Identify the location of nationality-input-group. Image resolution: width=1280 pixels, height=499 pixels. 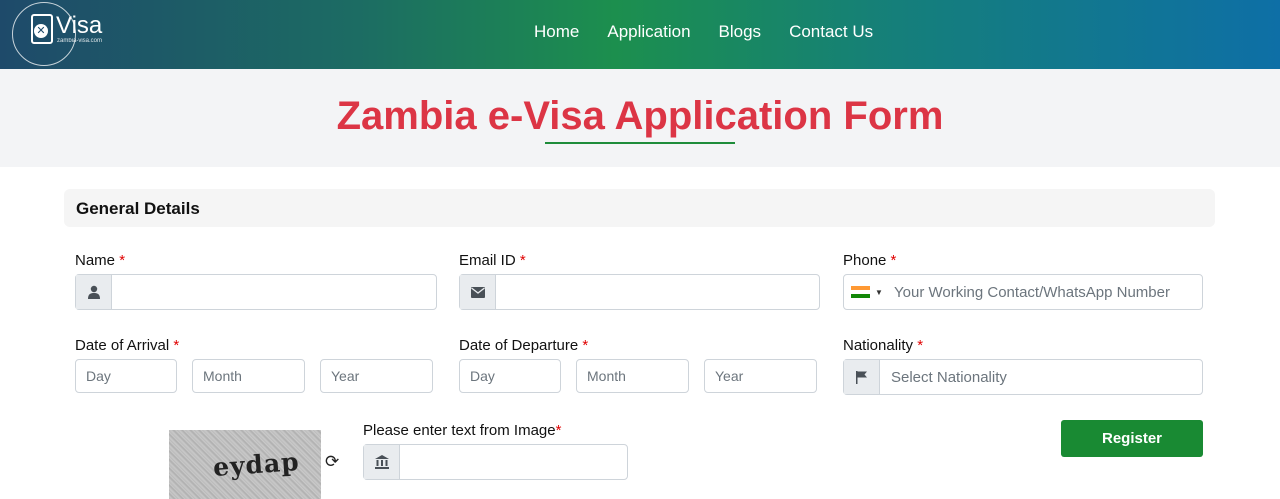
(1023, 377).